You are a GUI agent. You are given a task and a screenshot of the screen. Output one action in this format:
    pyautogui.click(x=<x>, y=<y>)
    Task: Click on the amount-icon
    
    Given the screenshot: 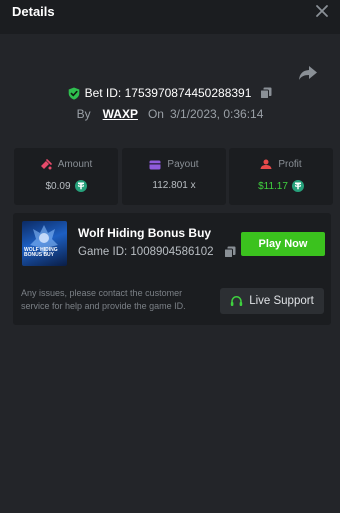 What is the action you would take?
    pyautogui.click(x=46, y=164)
    